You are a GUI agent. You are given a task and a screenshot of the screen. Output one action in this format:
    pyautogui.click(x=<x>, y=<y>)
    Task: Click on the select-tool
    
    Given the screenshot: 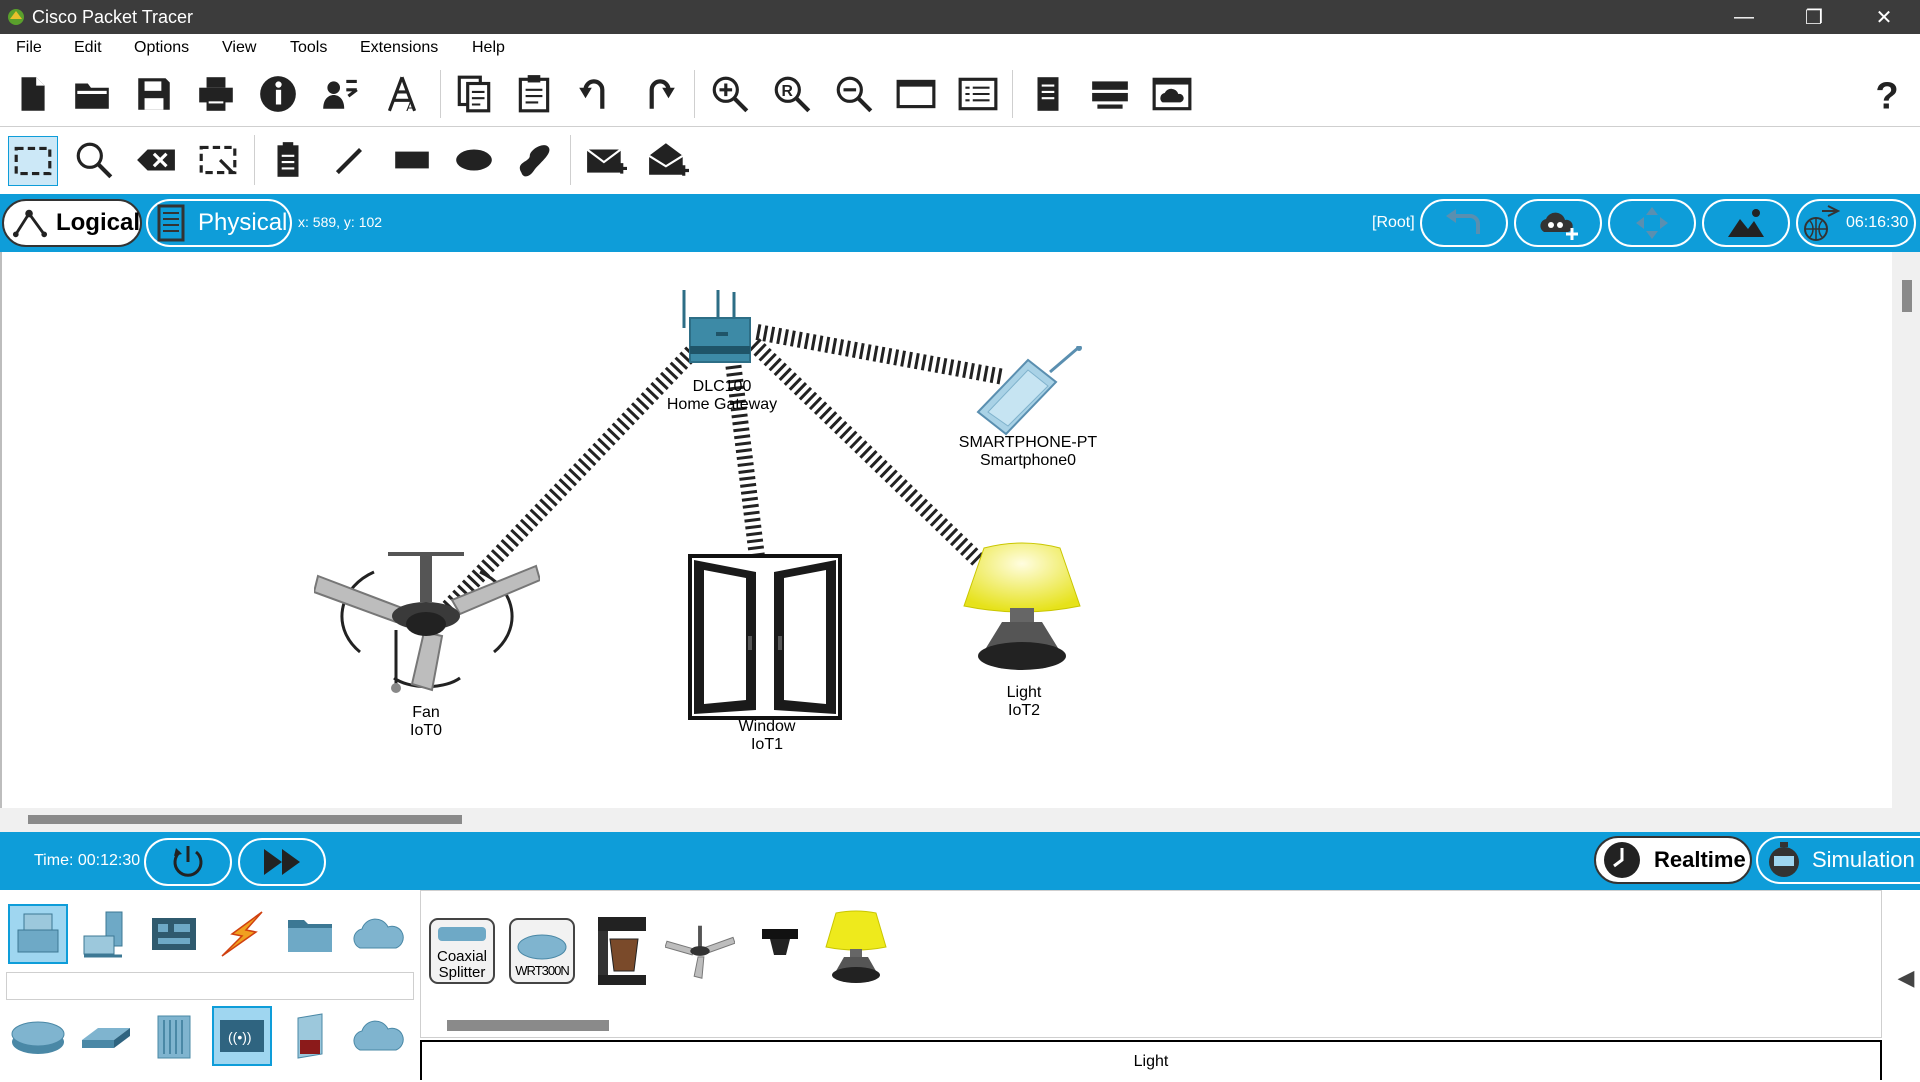 What is the action you would take?
    pyautogui.click(x=33, y=161)
    